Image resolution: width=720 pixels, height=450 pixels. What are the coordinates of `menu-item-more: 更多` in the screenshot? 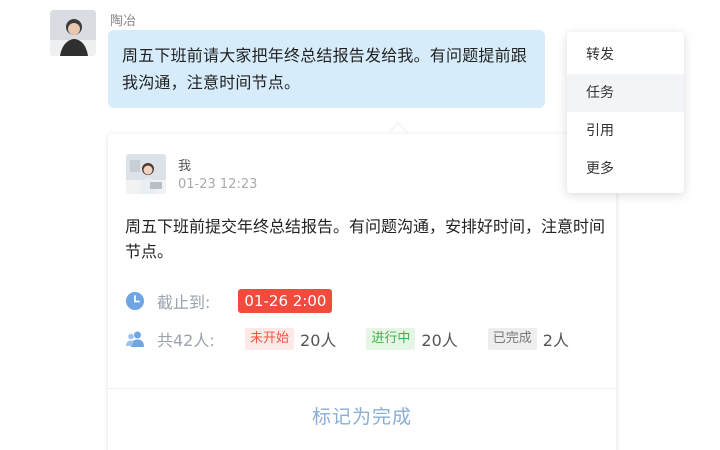 It's located at (625, 169).